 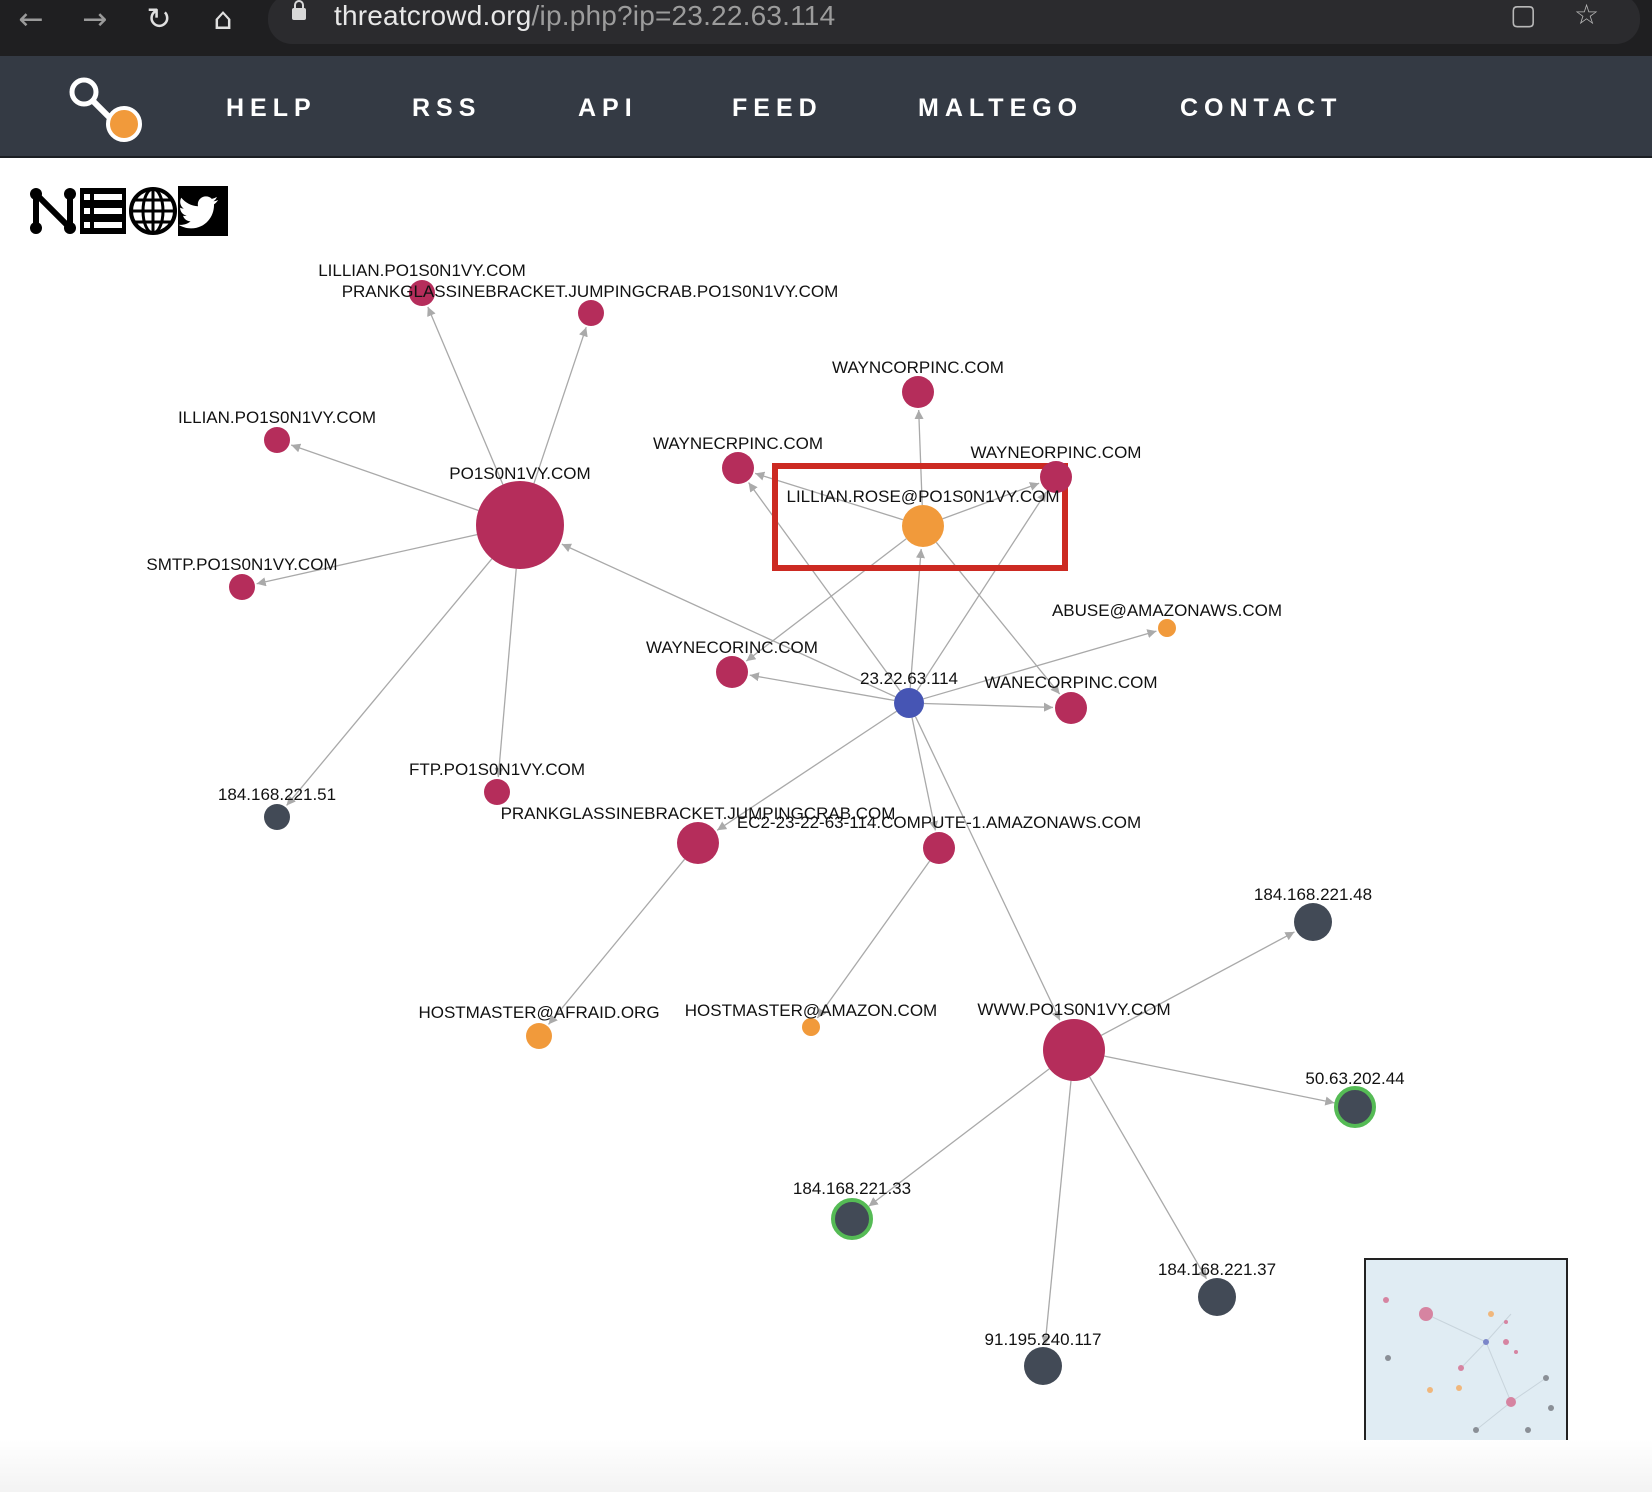 I want to click on graph-node-label: EC2-23-22-63-114.COMPUTE-1.AMAZONAWS.COM, so click(x=939, y=822).